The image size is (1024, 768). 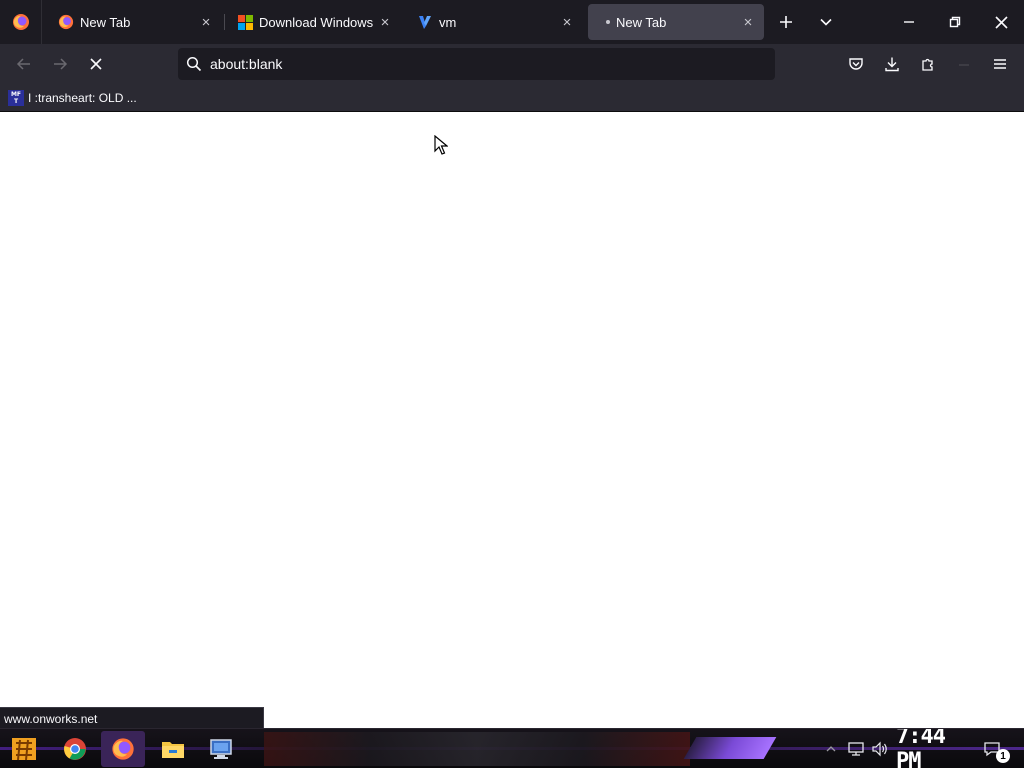 What do you see at coordinates (476, 64) in the screenshot?
I see `address-bar: about:blank` at bounding box center [476, 64].